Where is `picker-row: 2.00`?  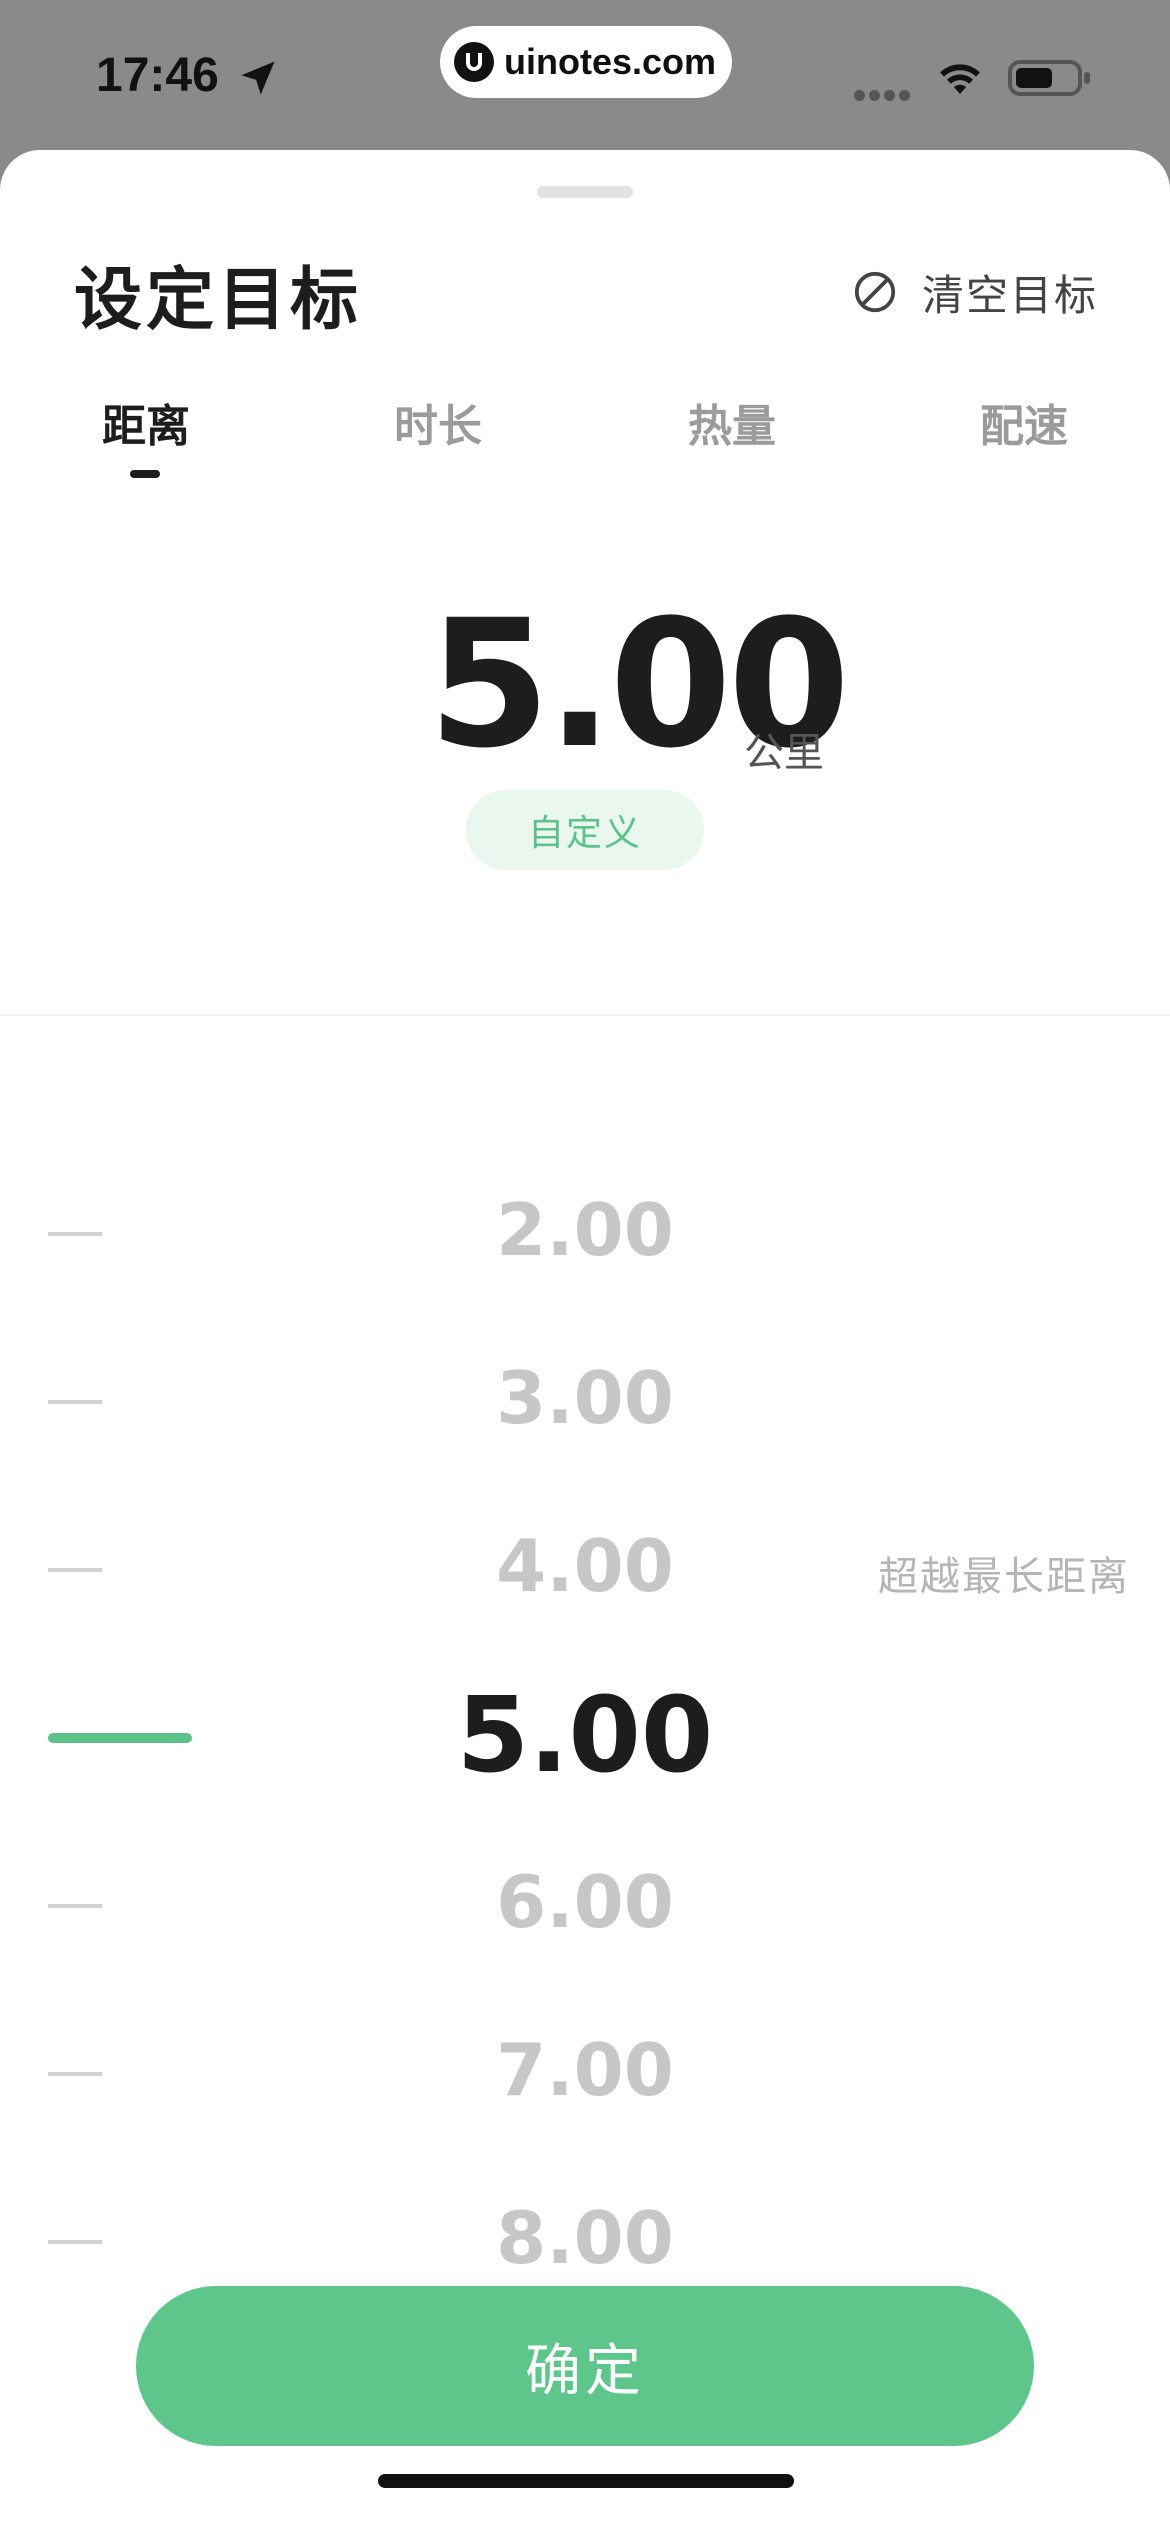 picker-row: 2.00 is located at coordinates (585, 1234).